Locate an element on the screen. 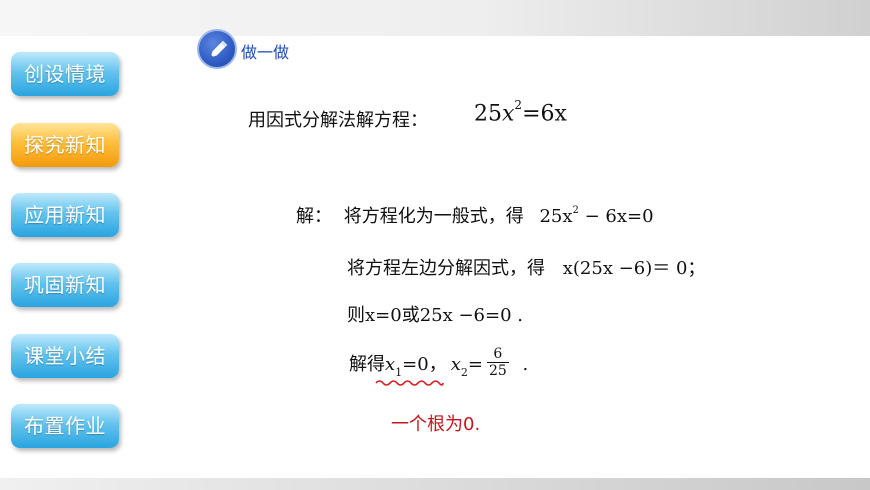  problem-equation: 25x2=6x is located at coordinates (520, 112).